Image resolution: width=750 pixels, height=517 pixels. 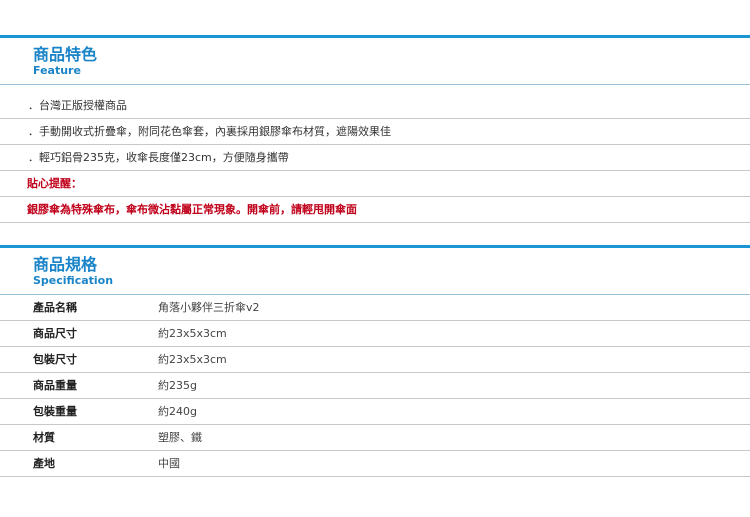 What do you see at coordinates (454, 437) in the screenshot?
I see `spec-value: 塑膠、鐵` at bounding box center [454, 437].